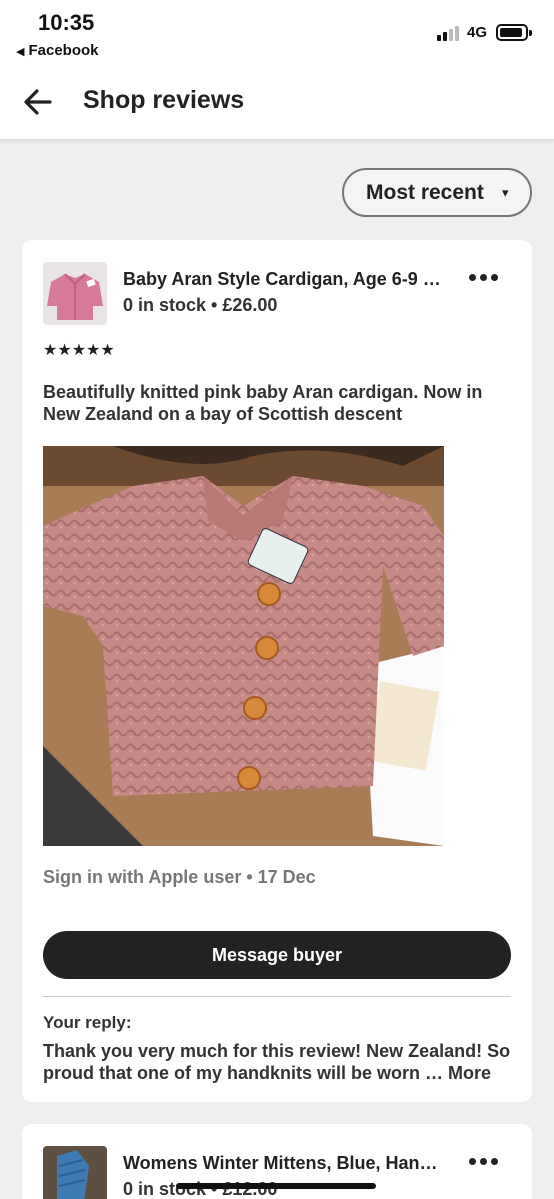 This screenshot has width=554, height=1199. I want to click on listing-meta: 0 in stock • £12.00, so click(200, 1189).